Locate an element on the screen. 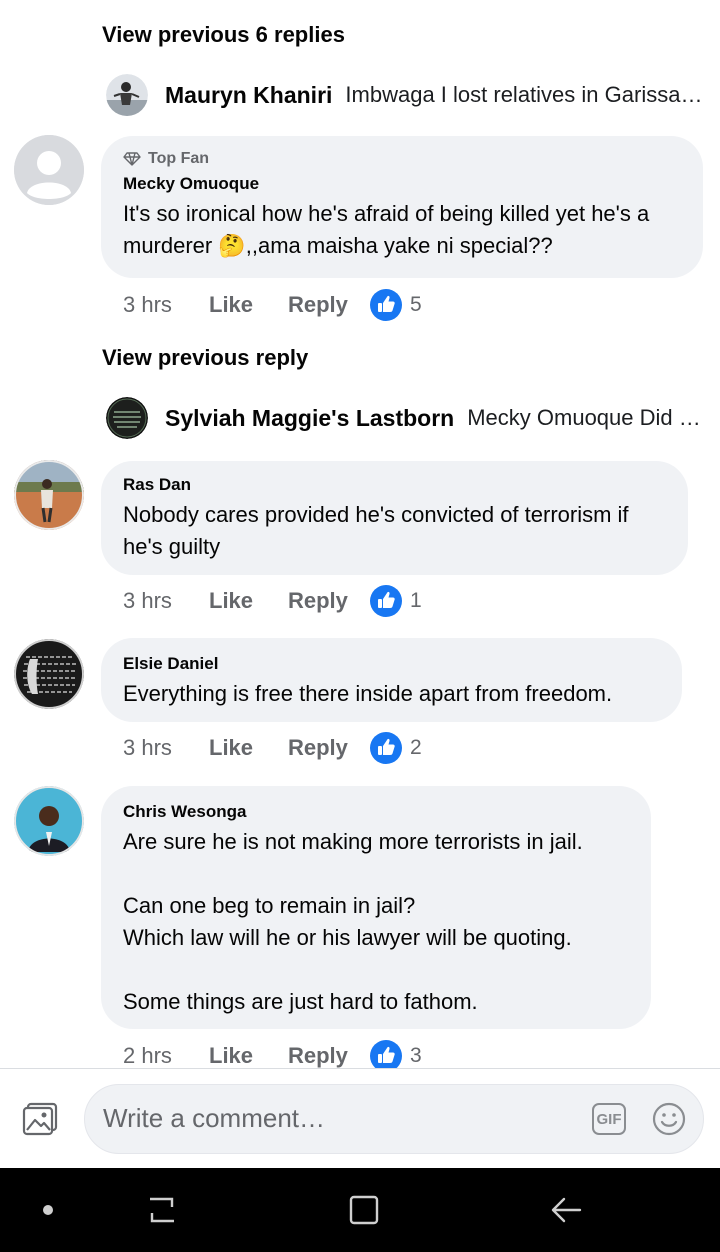 The height and width of the screenshot is (1252, 720). comment-author: Elsie Daniel is located at coordinates (391, 664).